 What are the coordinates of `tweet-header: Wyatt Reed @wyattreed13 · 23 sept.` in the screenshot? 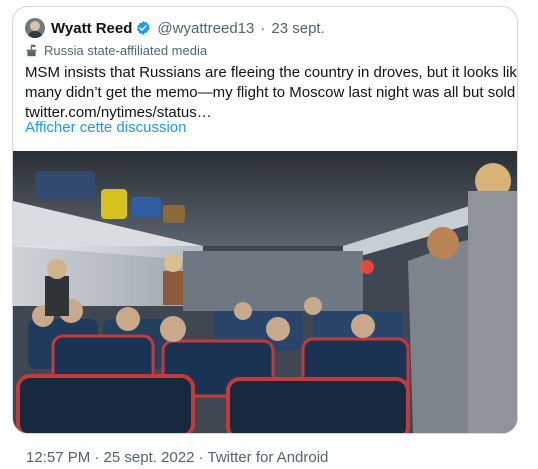 It's located at (175, 28).